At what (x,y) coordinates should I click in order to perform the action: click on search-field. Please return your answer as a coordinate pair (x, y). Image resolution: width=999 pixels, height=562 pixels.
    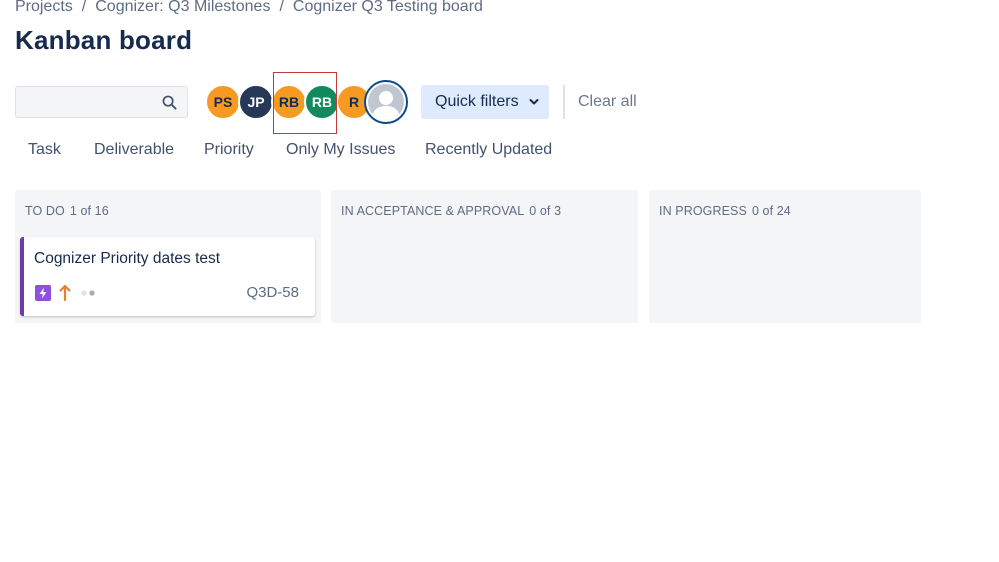
    Looking at the image, I should click on (101, 102).